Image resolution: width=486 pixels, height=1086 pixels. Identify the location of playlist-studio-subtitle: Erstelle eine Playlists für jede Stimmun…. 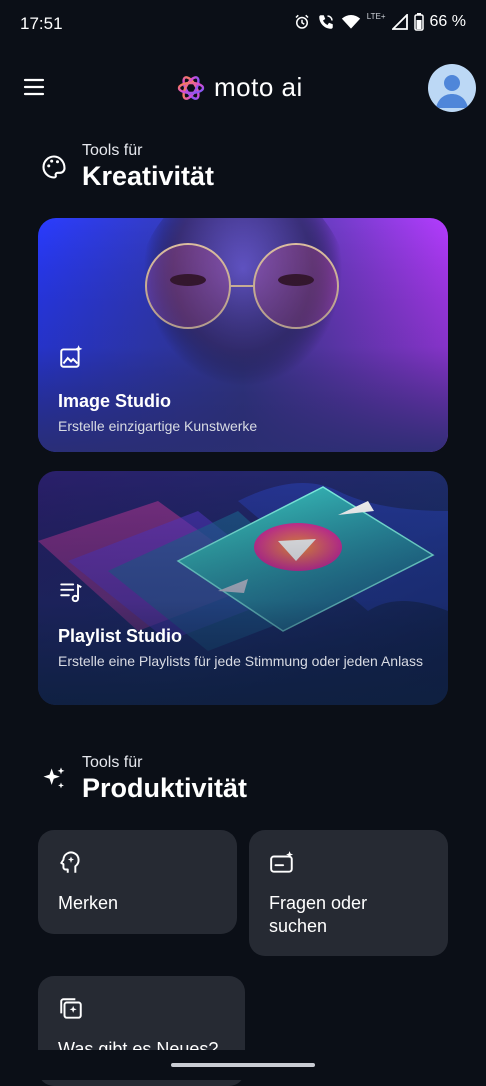
(240, 661).